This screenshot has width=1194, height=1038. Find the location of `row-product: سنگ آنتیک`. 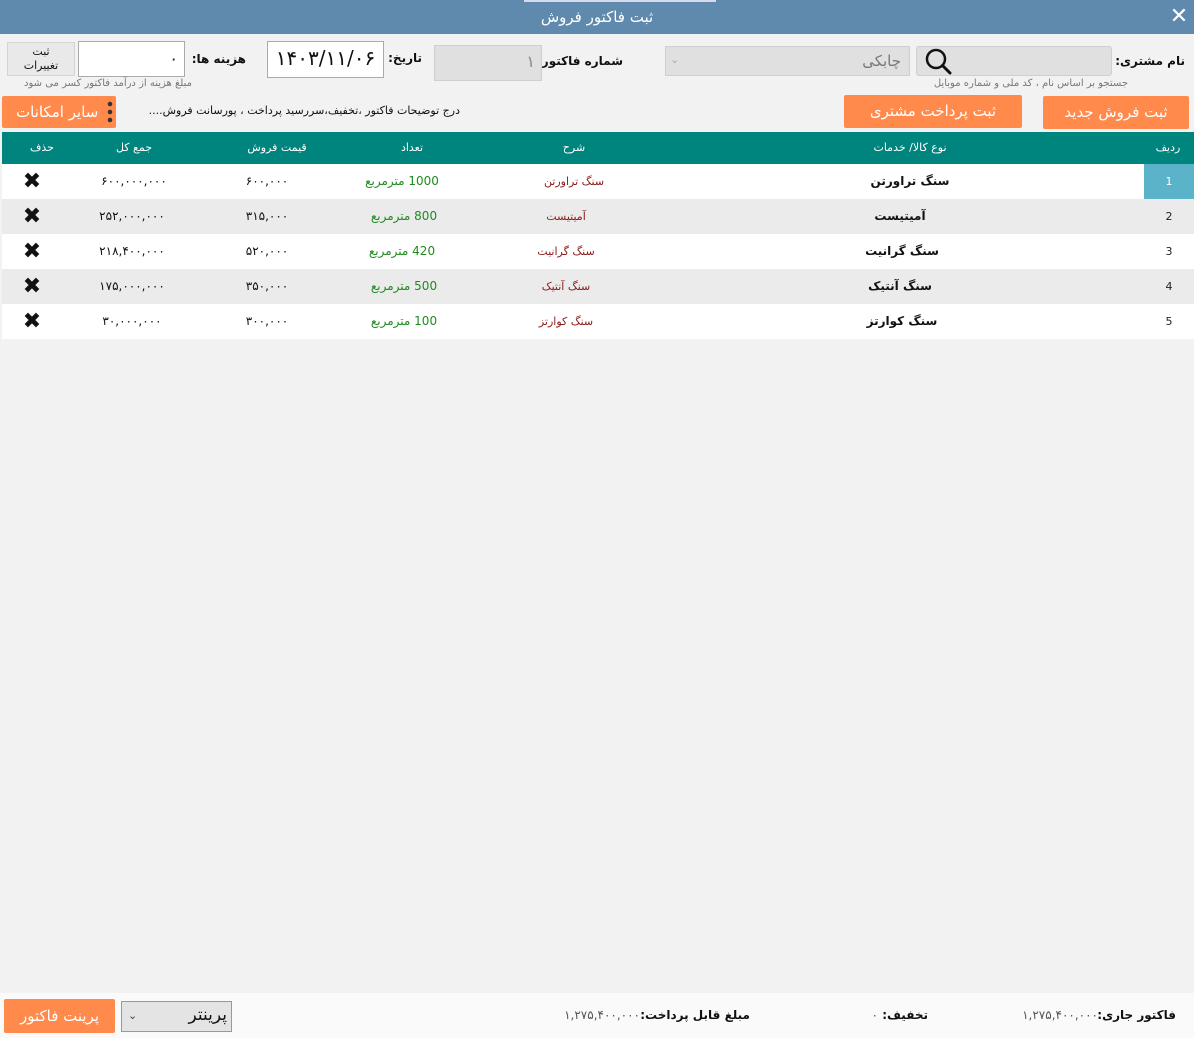

row-product: سنگ آنتیک is located at coordinates (900, 286).